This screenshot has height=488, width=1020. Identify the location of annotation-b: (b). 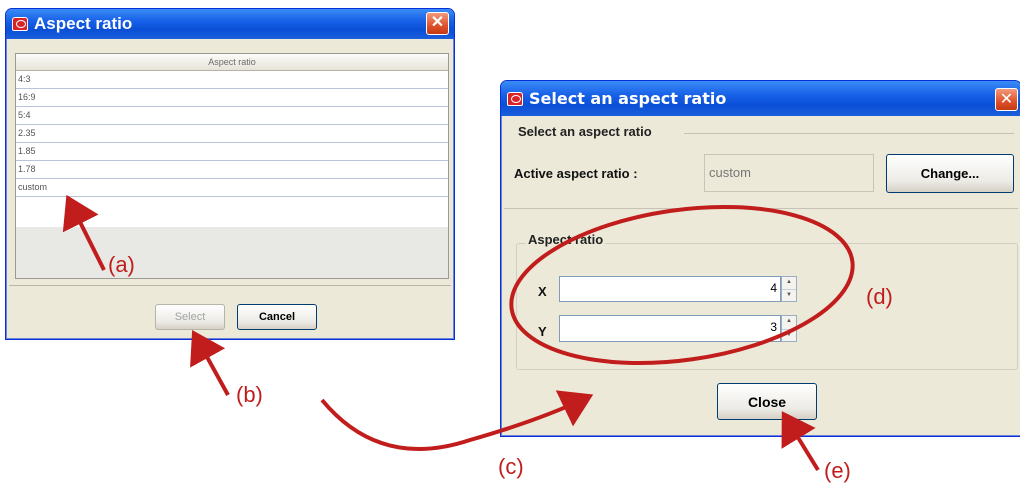
(249, 394).